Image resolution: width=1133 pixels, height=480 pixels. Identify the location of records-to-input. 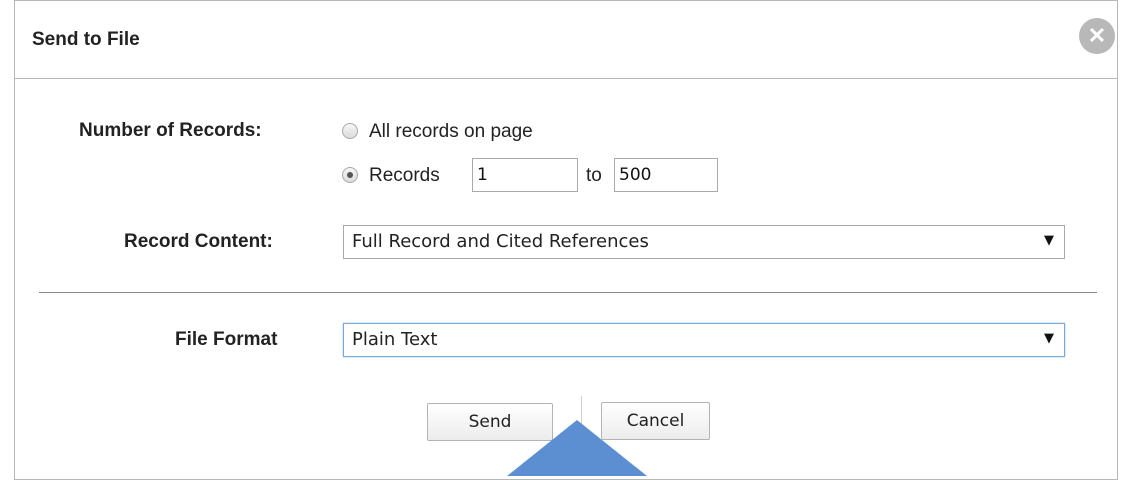
(666, 175).